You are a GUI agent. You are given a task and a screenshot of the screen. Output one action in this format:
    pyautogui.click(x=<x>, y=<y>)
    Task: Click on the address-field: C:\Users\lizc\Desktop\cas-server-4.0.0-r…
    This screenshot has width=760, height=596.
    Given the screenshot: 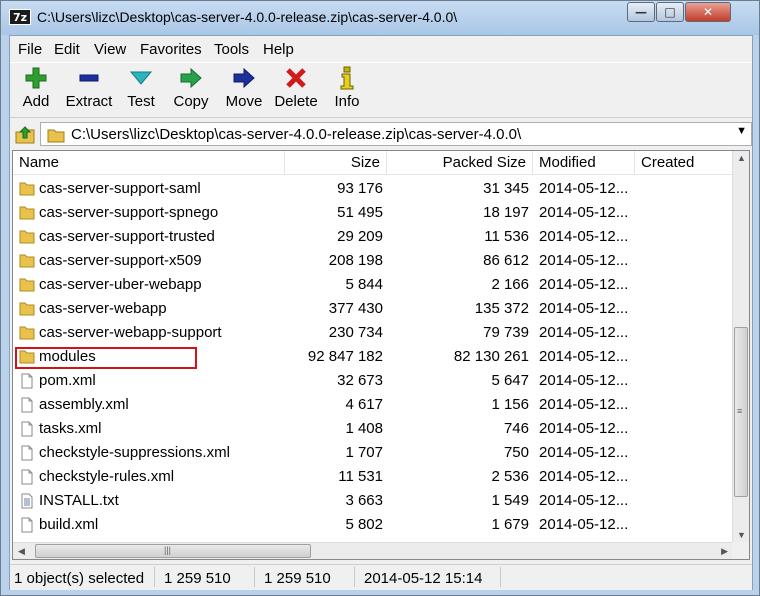 What is the action you would take?
    pyautogui.click(x=396, y=134)
    